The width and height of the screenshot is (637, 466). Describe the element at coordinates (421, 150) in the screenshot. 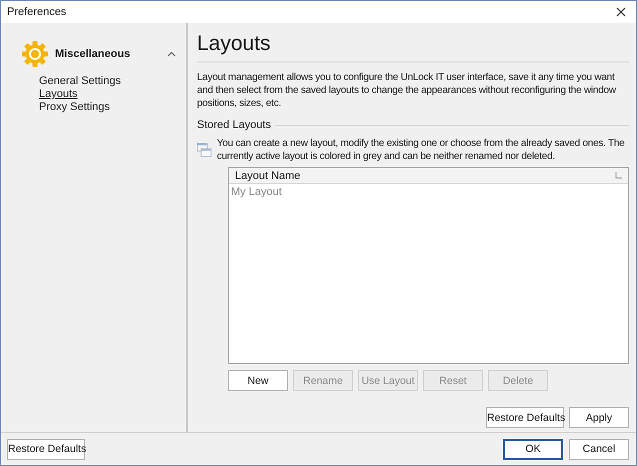

I see `hint-text: You can create a new layout, modify the existing one or choose from the already saved ones. The currently active layout is colored in grey and can be neither renamed nor deleted.` at that location.